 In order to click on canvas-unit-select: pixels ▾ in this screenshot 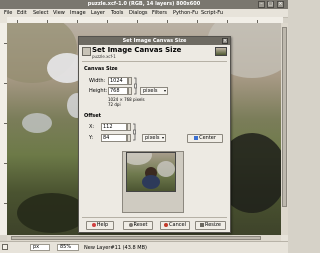, I will do `click(154, 91)`.